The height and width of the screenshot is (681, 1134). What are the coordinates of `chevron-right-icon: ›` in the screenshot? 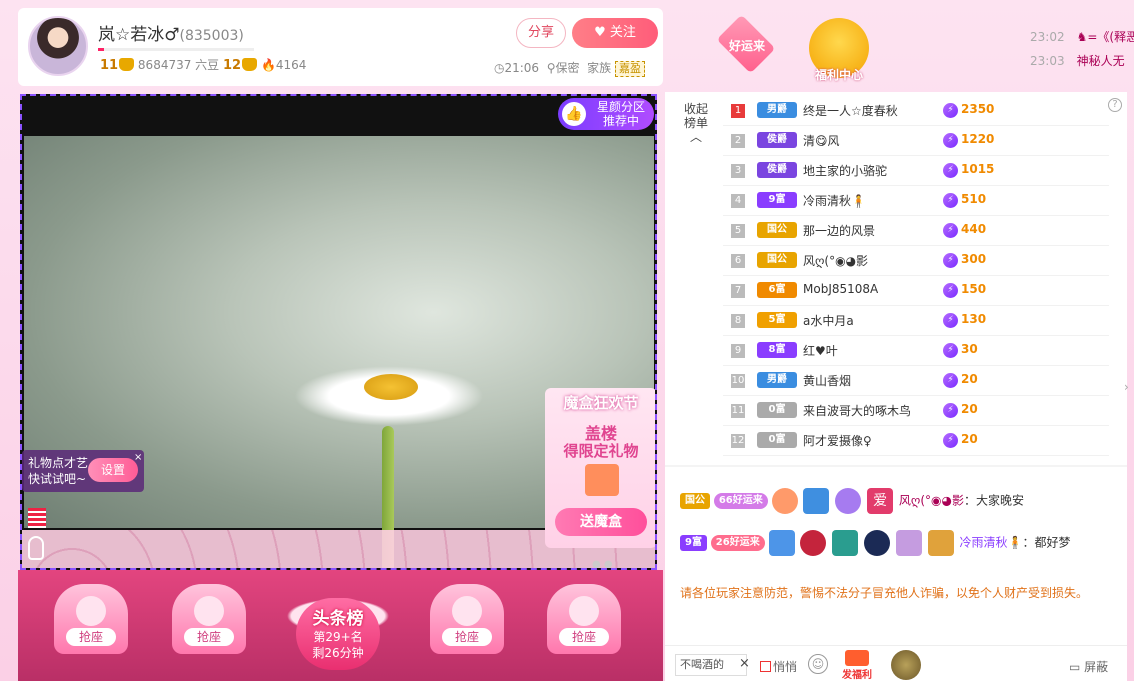 It's located at (1126, 387).